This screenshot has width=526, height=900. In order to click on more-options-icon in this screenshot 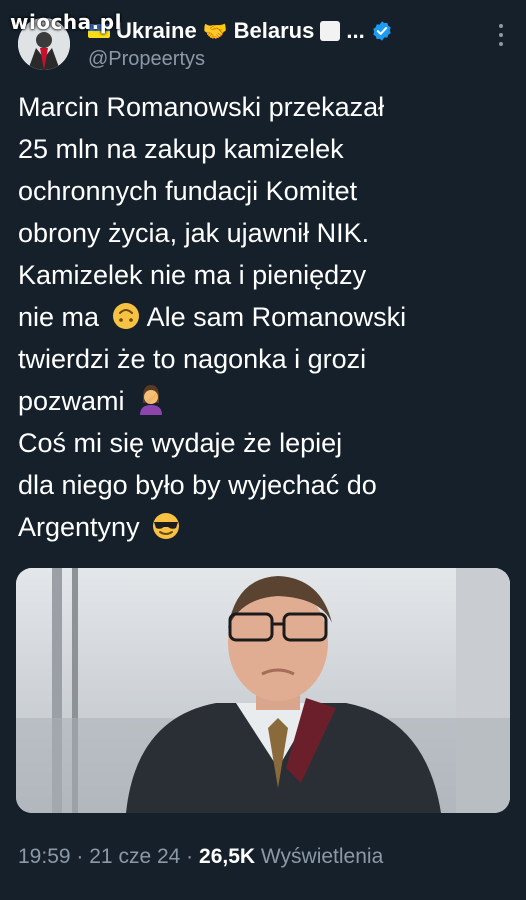, I will do `click(501, 35)`.